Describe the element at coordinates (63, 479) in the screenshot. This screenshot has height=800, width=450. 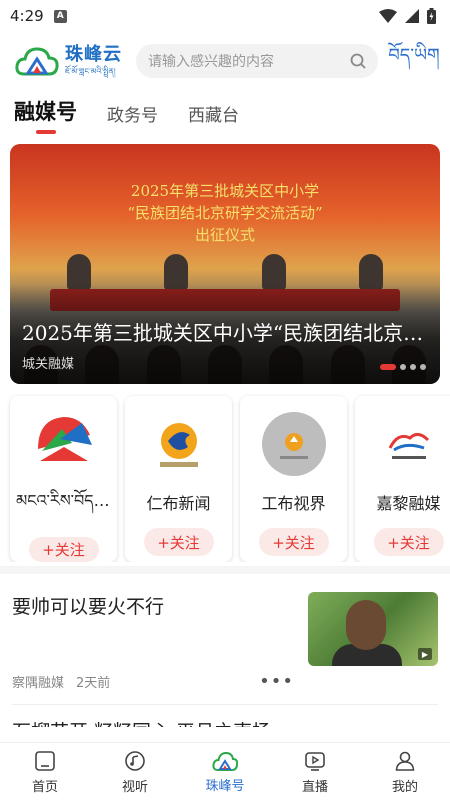
I see `channel-card-ngari: མངའ་རིས་བོད་ལྗོངས +关注` at that location.